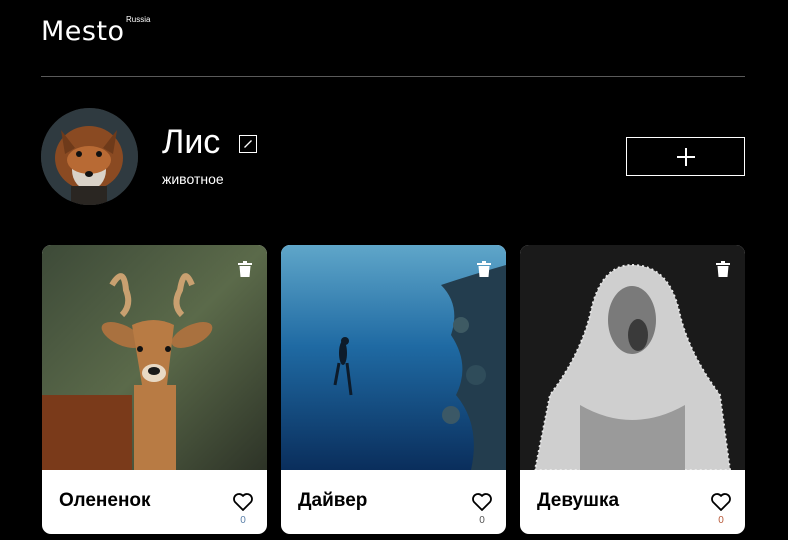  What do you see at coordinates (333, 500) in the screenshot?
I see `card-title: Дайвер` at bounding box center [333, 500].